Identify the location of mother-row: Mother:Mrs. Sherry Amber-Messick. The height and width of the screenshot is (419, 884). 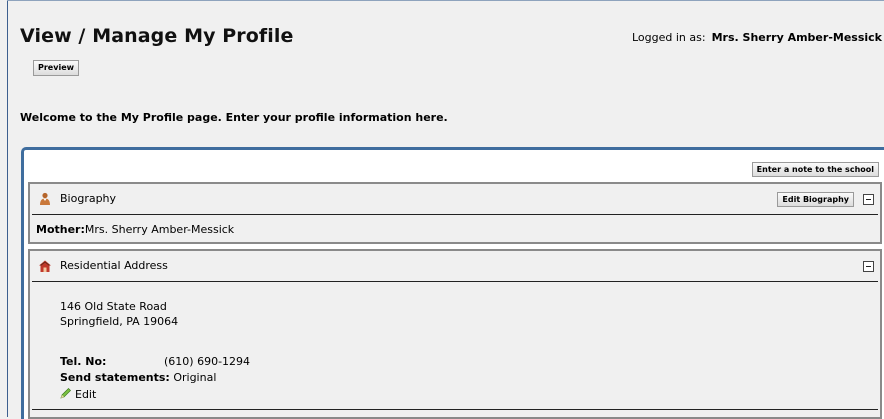
(135, 229).